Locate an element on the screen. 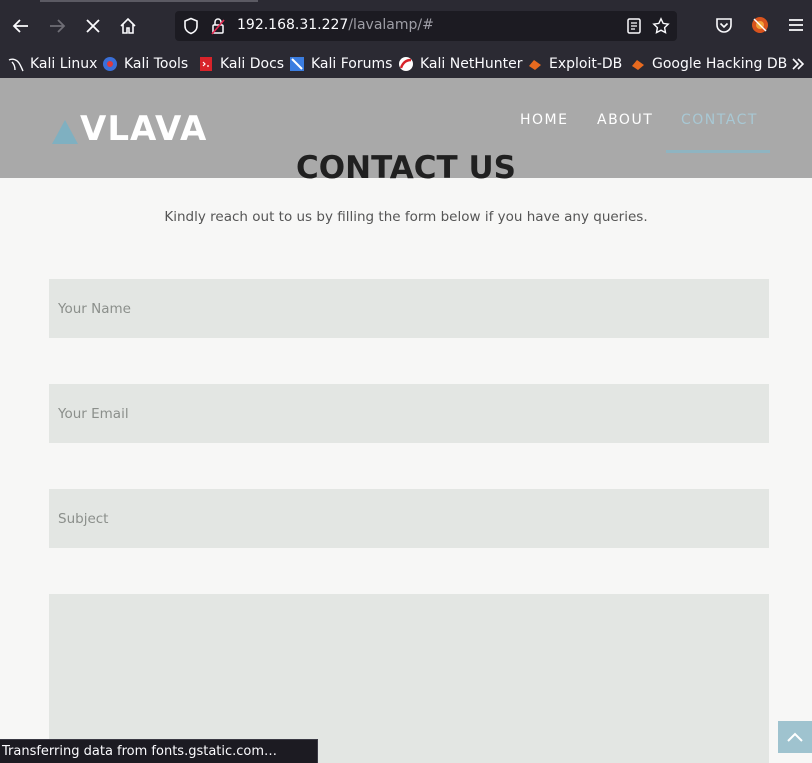  kali-tools-icon is located at coordinates (110, 64).